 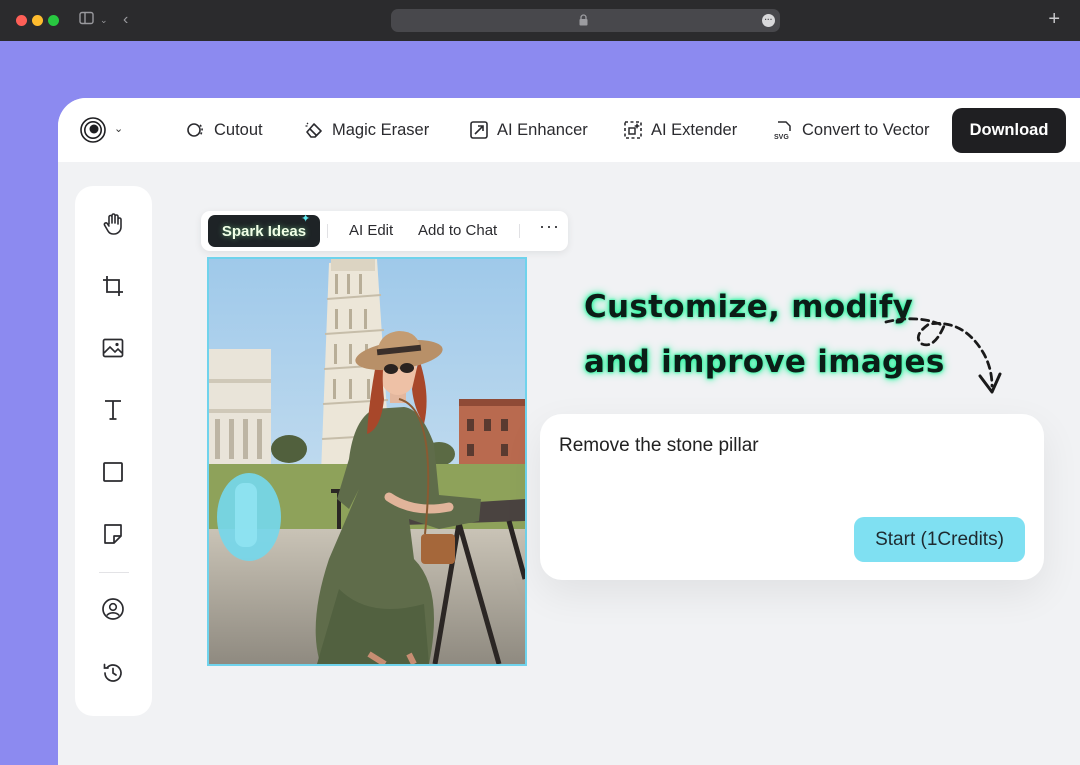 What do you see at coordinates (113, 410) in the screenshot?
I see `text-icon` at bounding box center [113, 410].